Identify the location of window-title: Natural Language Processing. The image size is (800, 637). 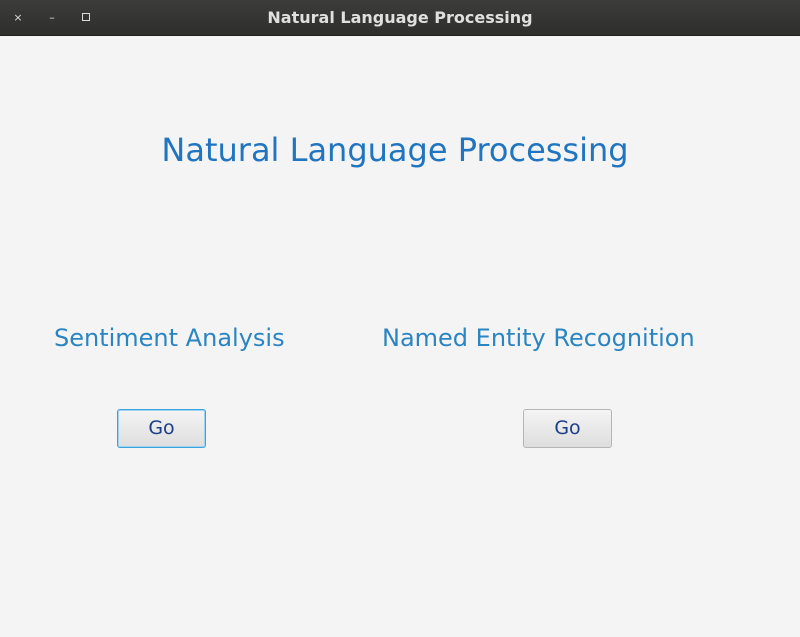
(400, 17).